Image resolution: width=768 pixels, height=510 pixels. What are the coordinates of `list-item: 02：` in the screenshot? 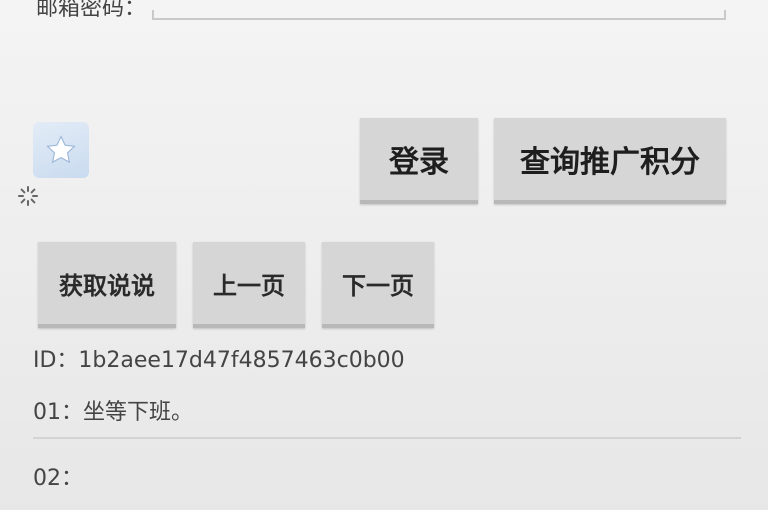 It's located at (58, 478).